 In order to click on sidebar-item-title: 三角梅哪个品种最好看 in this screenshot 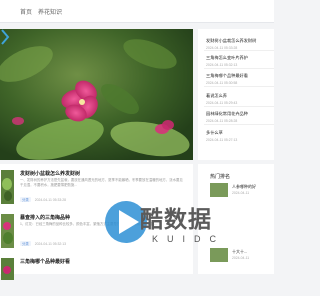, I will do `click(227, 75)`.